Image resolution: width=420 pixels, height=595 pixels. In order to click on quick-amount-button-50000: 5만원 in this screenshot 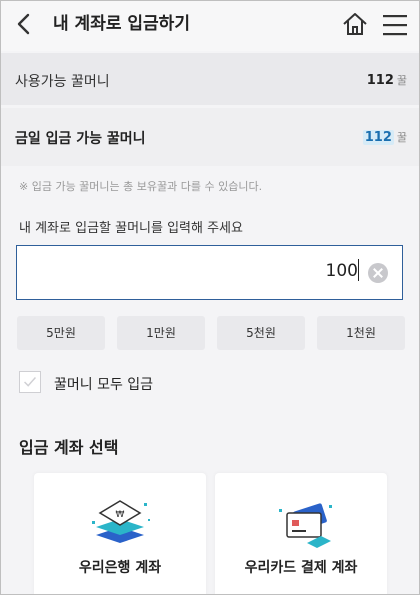, I will do `click(61, 333)`.